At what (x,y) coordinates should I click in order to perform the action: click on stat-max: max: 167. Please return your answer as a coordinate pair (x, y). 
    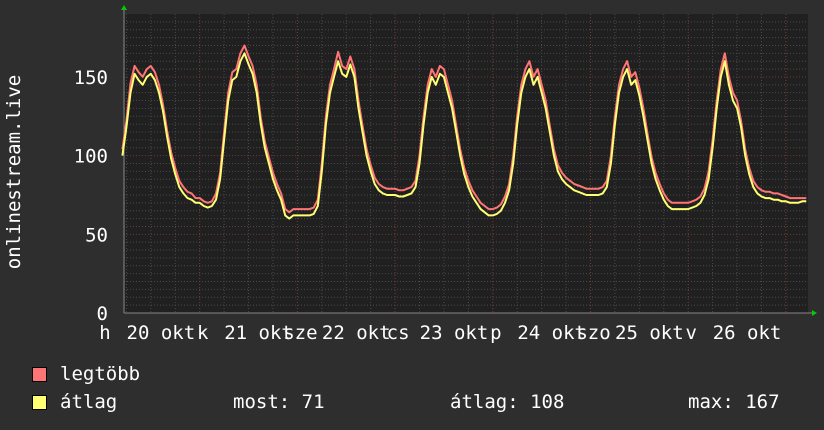
    Looking at the image, I should click on (734, 402).